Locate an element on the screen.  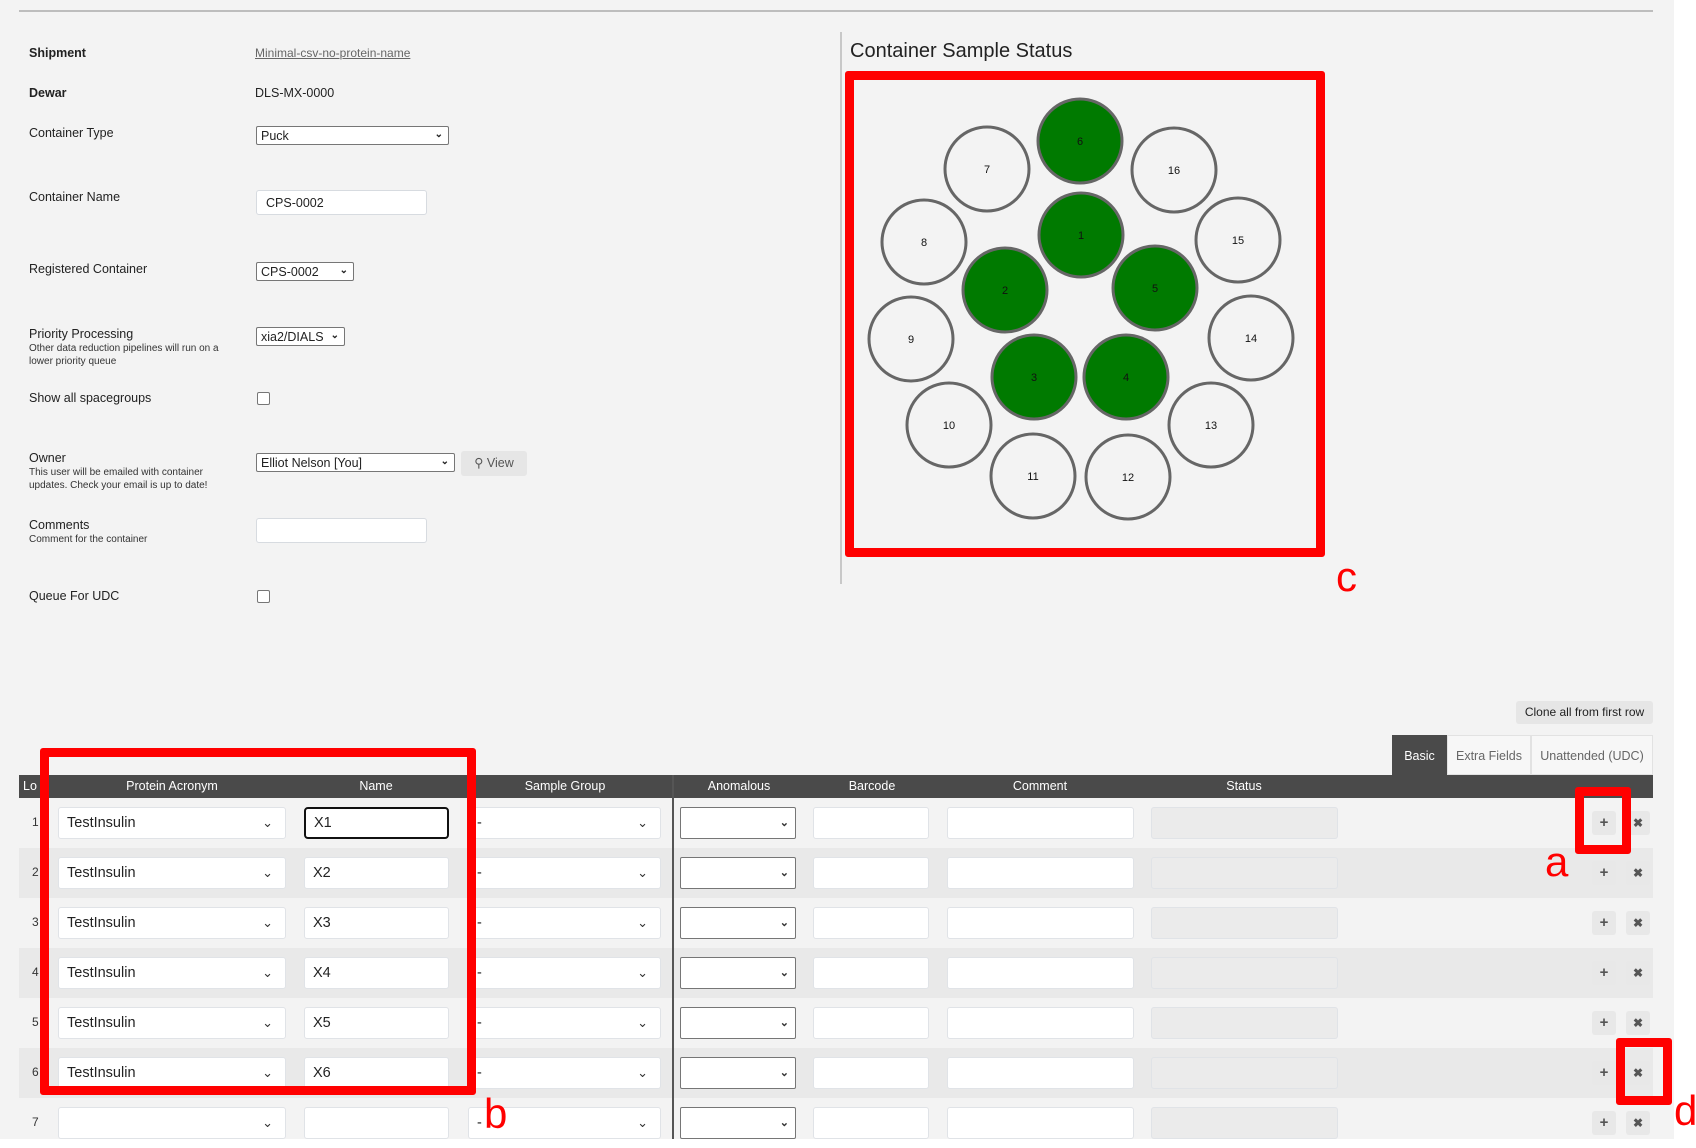
priority-select: xia2/DIALS ⌄ is located at coordinates (300, 336).